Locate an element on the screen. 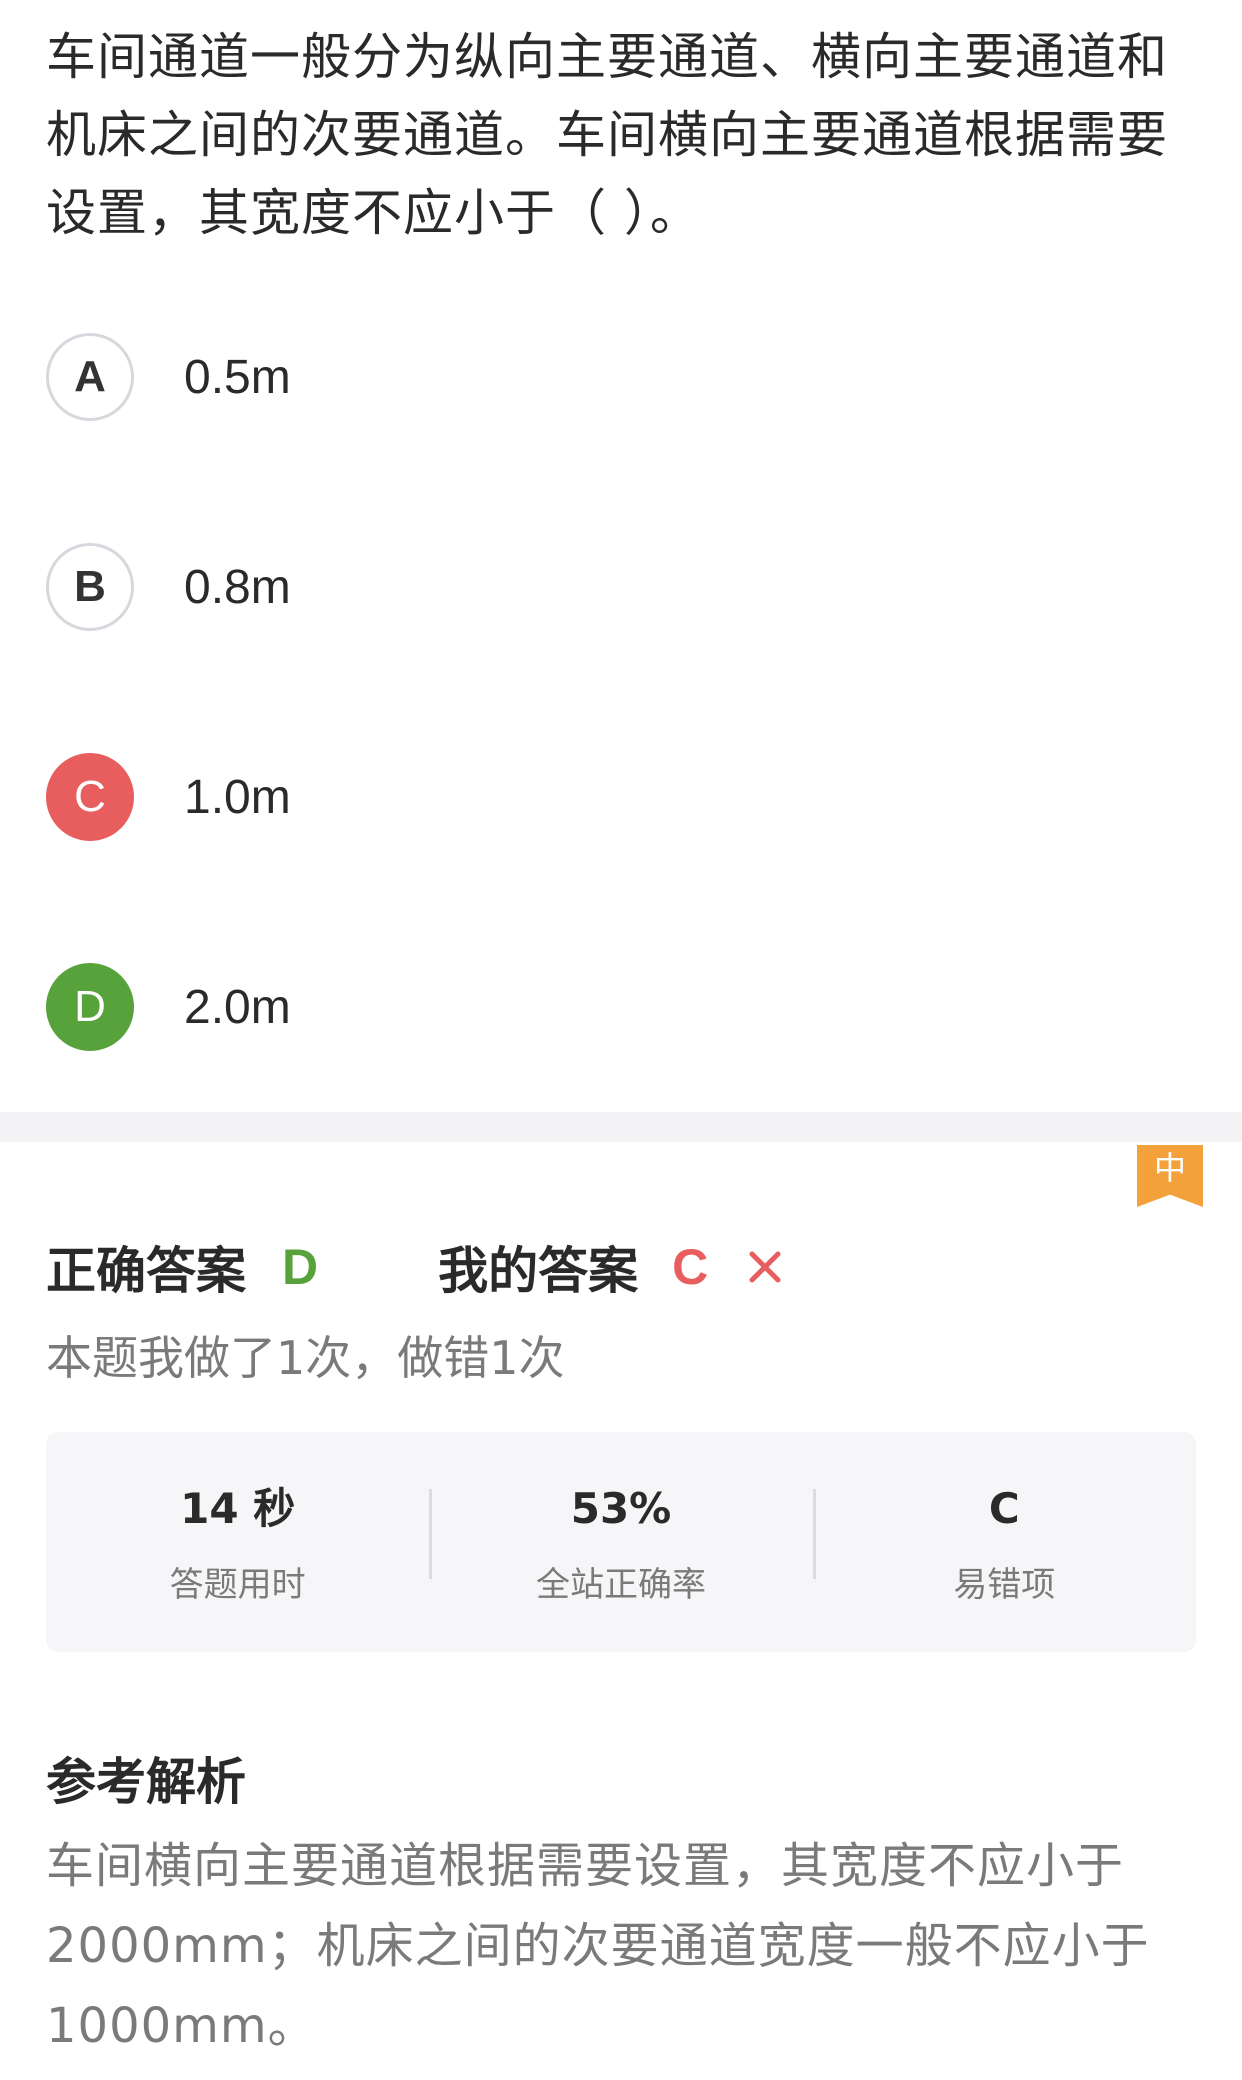  stat-accuracy: 53% 全站正确率 is located at coordinates (620, 1542).